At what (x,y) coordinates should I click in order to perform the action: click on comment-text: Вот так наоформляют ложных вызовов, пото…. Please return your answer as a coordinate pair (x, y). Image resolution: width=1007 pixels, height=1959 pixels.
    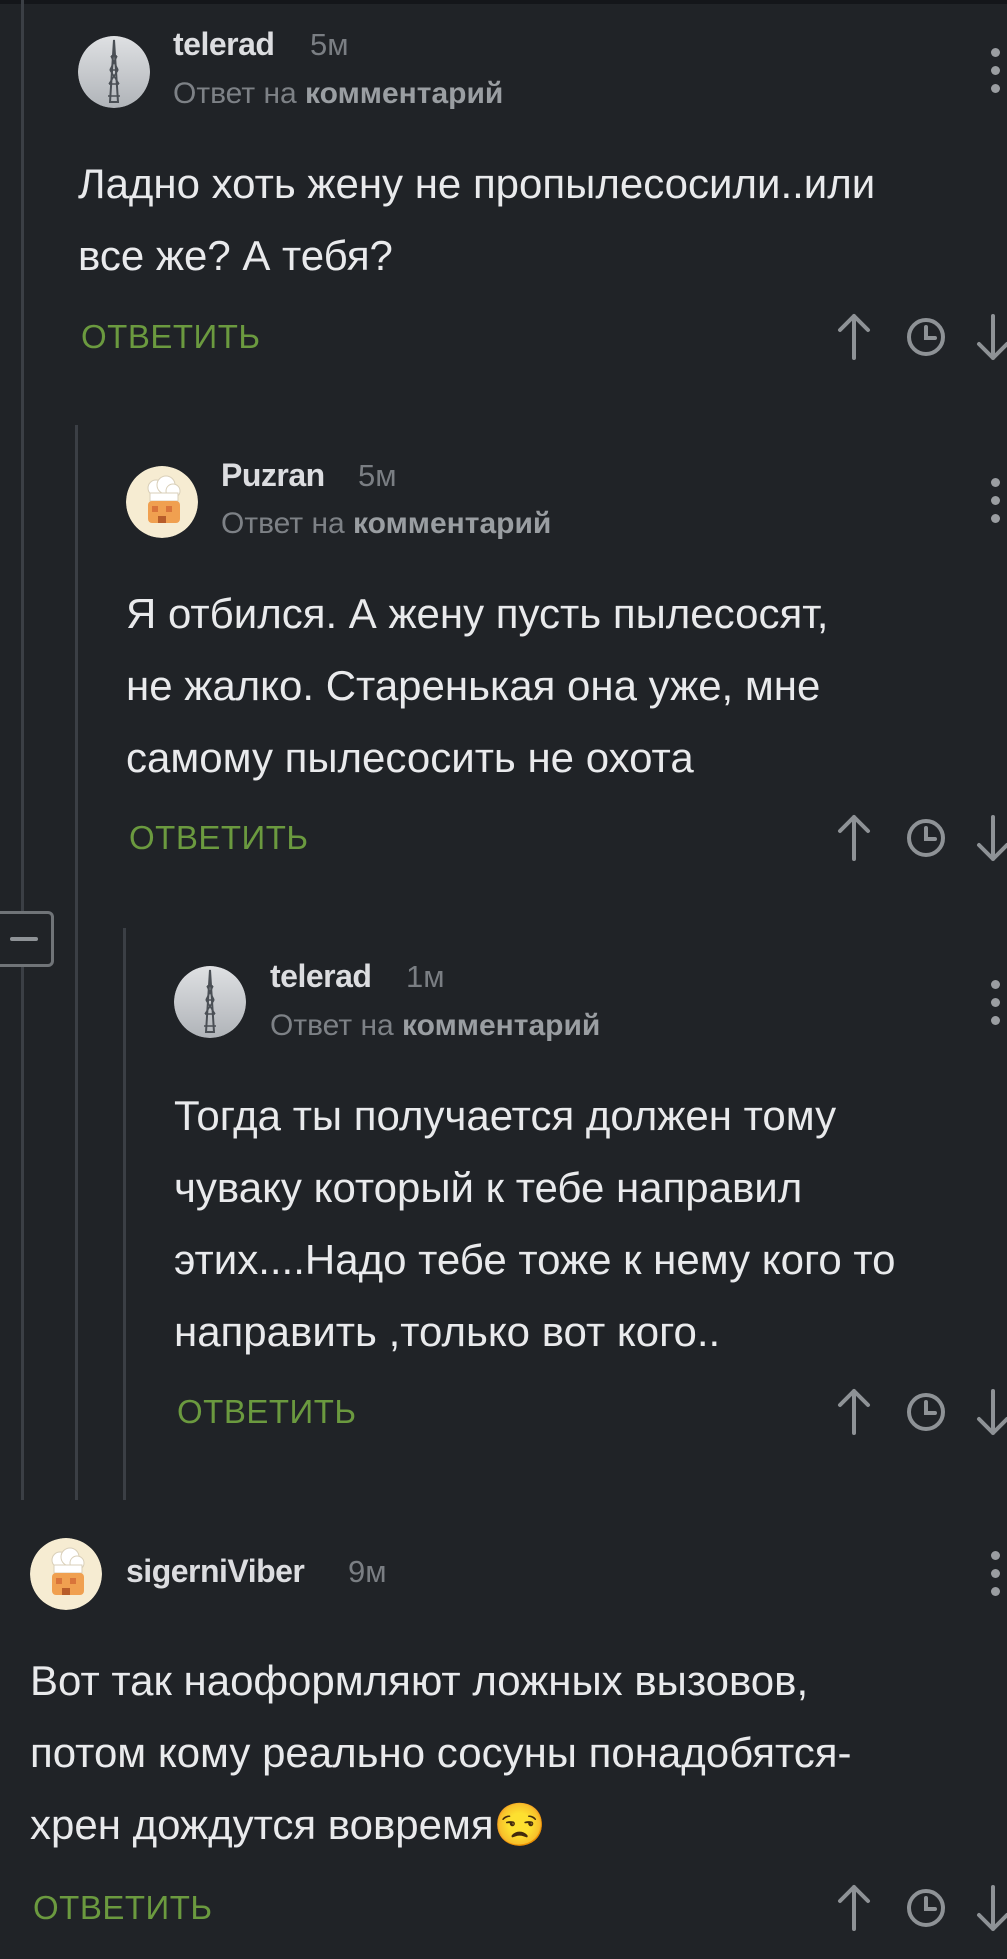
    Looking at the image, I should click on (441, 1753).